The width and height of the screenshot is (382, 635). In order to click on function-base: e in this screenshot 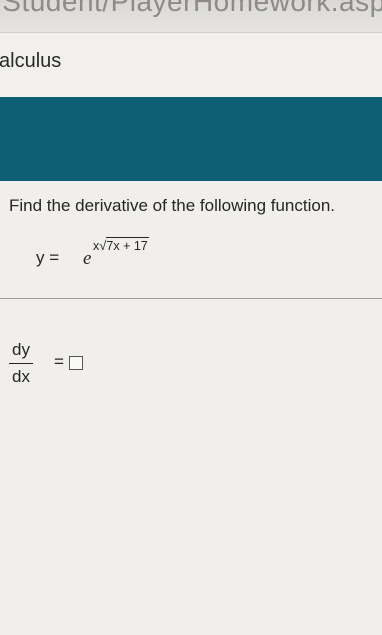, I will do `click(87, 258)`.